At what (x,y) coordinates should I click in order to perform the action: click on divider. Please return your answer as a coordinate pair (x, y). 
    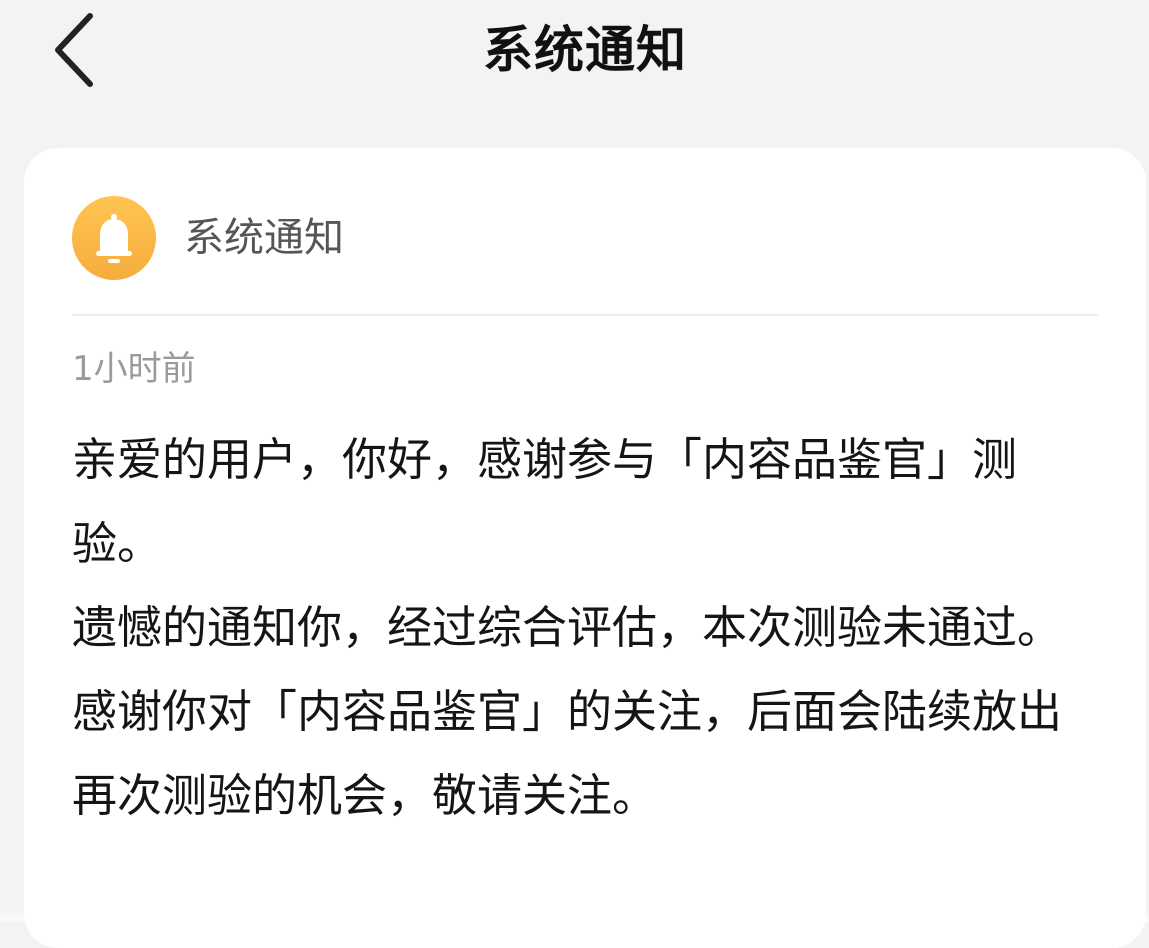
    Looking at the image, I should click on (585, 315).